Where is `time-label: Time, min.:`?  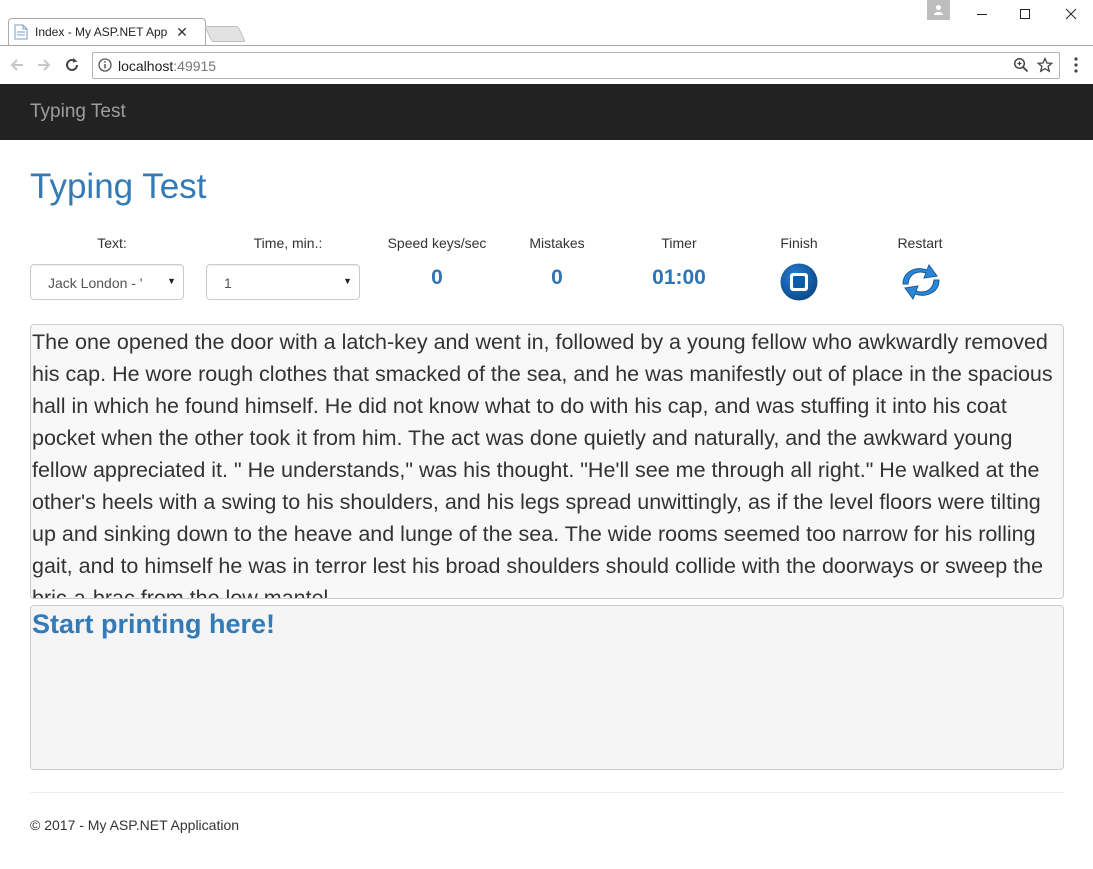 time-label: Time, min.: is located at coordinates (288, 243).